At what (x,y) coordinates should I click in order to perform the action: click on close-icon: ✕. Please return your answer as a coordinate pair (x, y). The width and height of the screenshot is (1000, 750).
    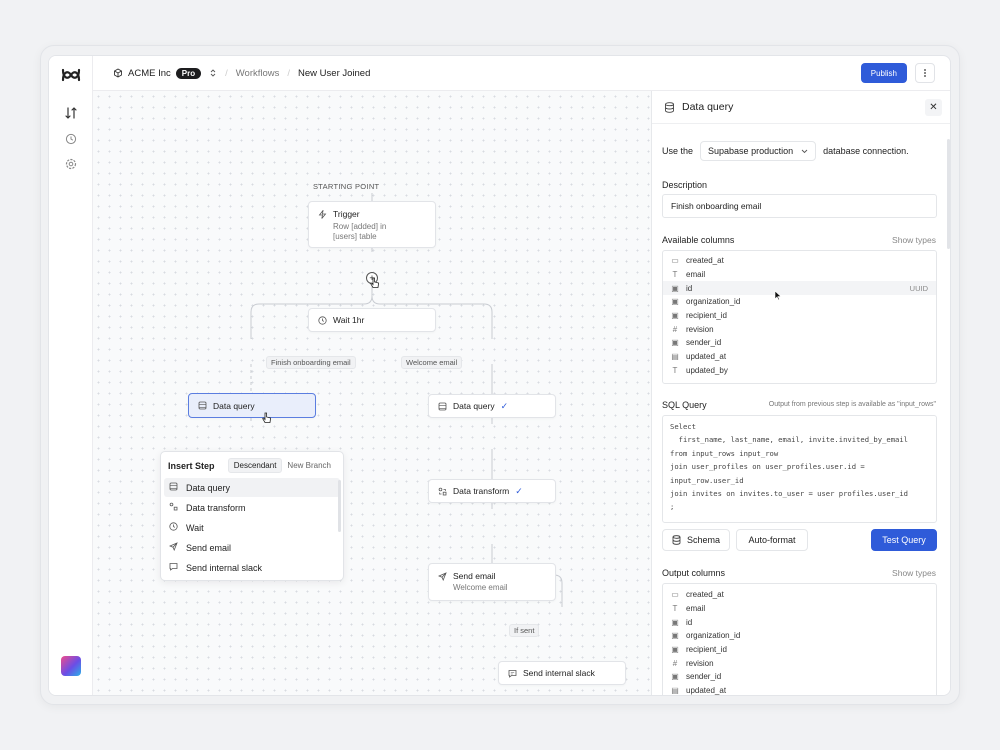
    Looking at the image, I should click on (933, 107).